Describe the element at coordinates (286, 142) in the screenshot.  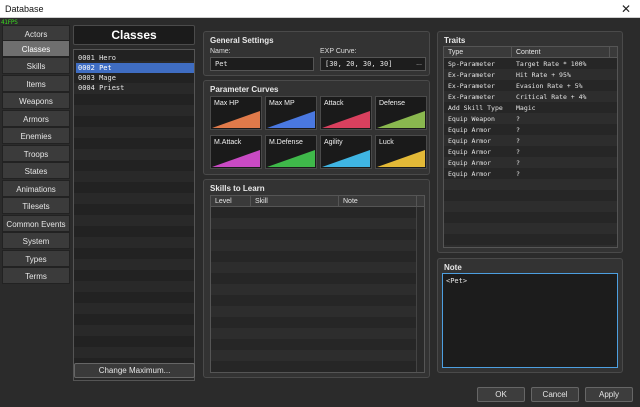
I see `param-curve-label: M.Defense` at that location.